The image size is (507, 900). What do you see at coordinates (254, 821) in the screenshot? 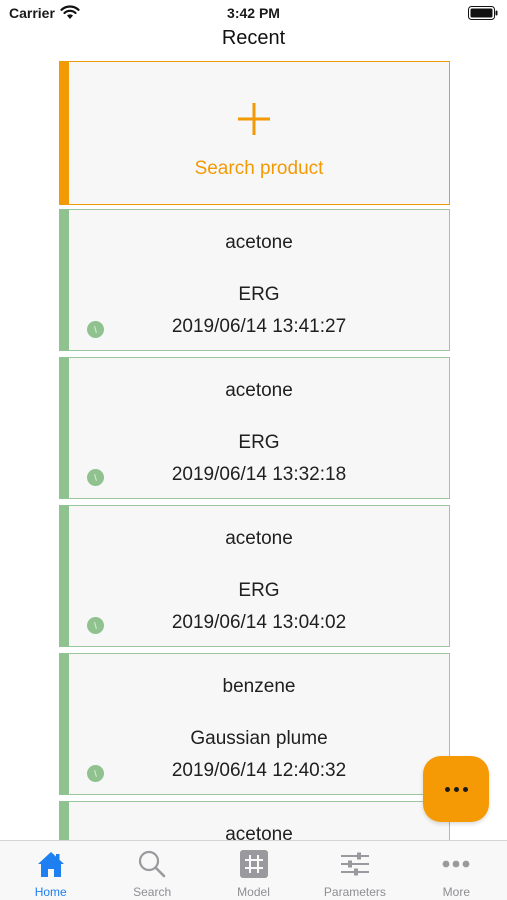
I see `history-card: acetone` at bounding box center [254, 821].